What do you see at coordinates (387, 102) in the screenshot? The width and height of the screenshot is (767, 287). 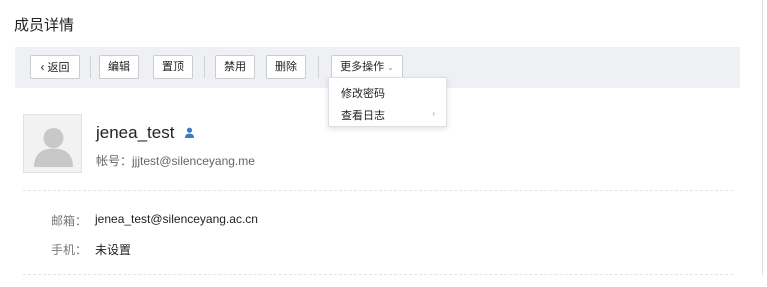 I see `more-actions-menu: 修改密码 查看日志 ›` at bounding box center [387, 102].